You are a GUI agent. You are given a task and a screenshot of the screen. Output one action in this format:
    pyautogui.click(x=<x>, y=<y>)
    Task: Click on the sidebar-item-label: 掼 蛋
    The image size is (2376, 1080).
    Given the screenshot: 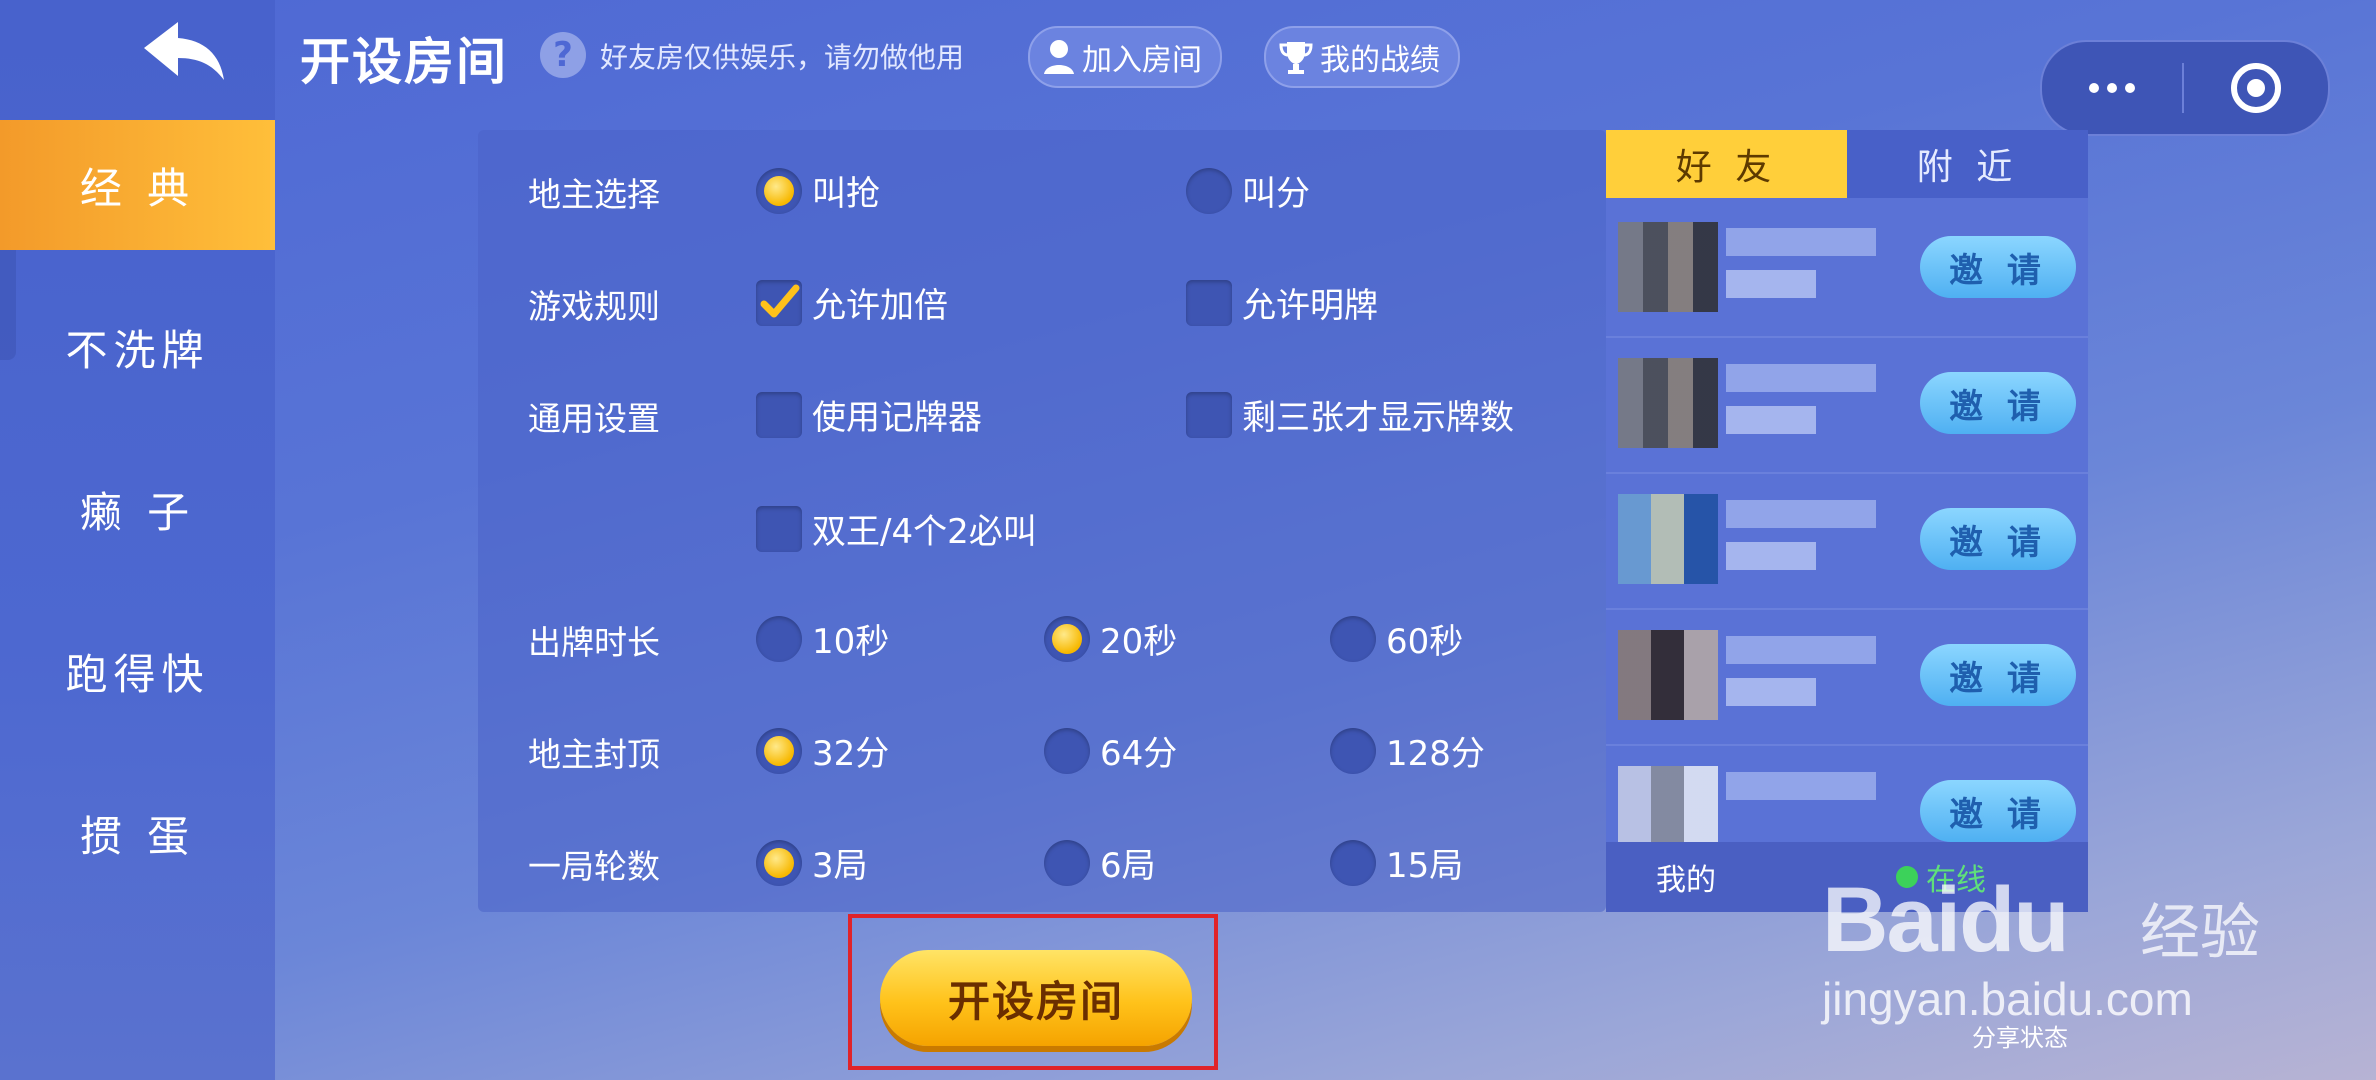 What is the action you would take?
    pyautogui.click(x=137, y=836)
    